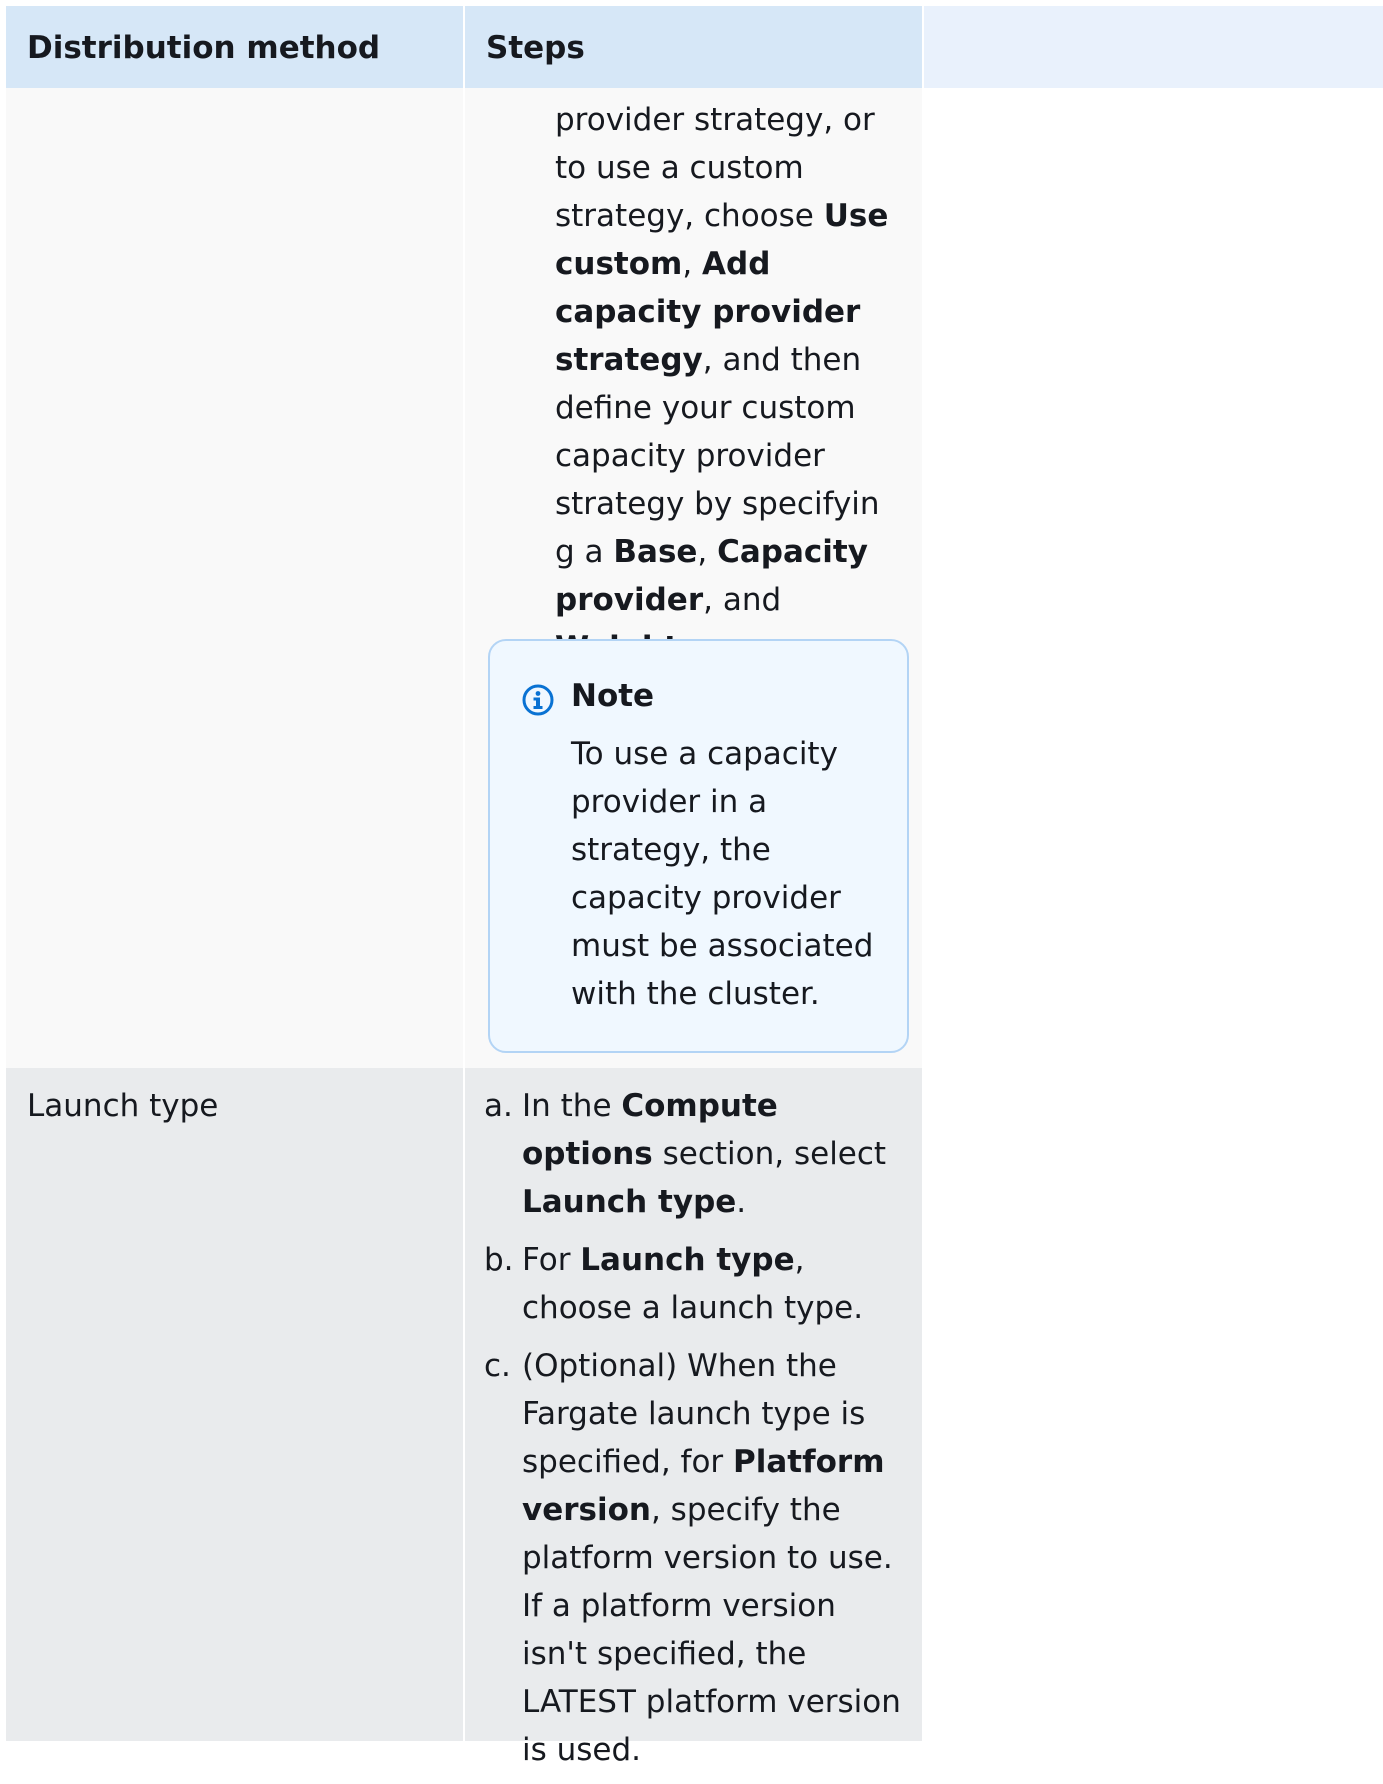  Describe the element at coordinates (655, 552) in the screenshot. I see `ui-term-base: Base` at that location.